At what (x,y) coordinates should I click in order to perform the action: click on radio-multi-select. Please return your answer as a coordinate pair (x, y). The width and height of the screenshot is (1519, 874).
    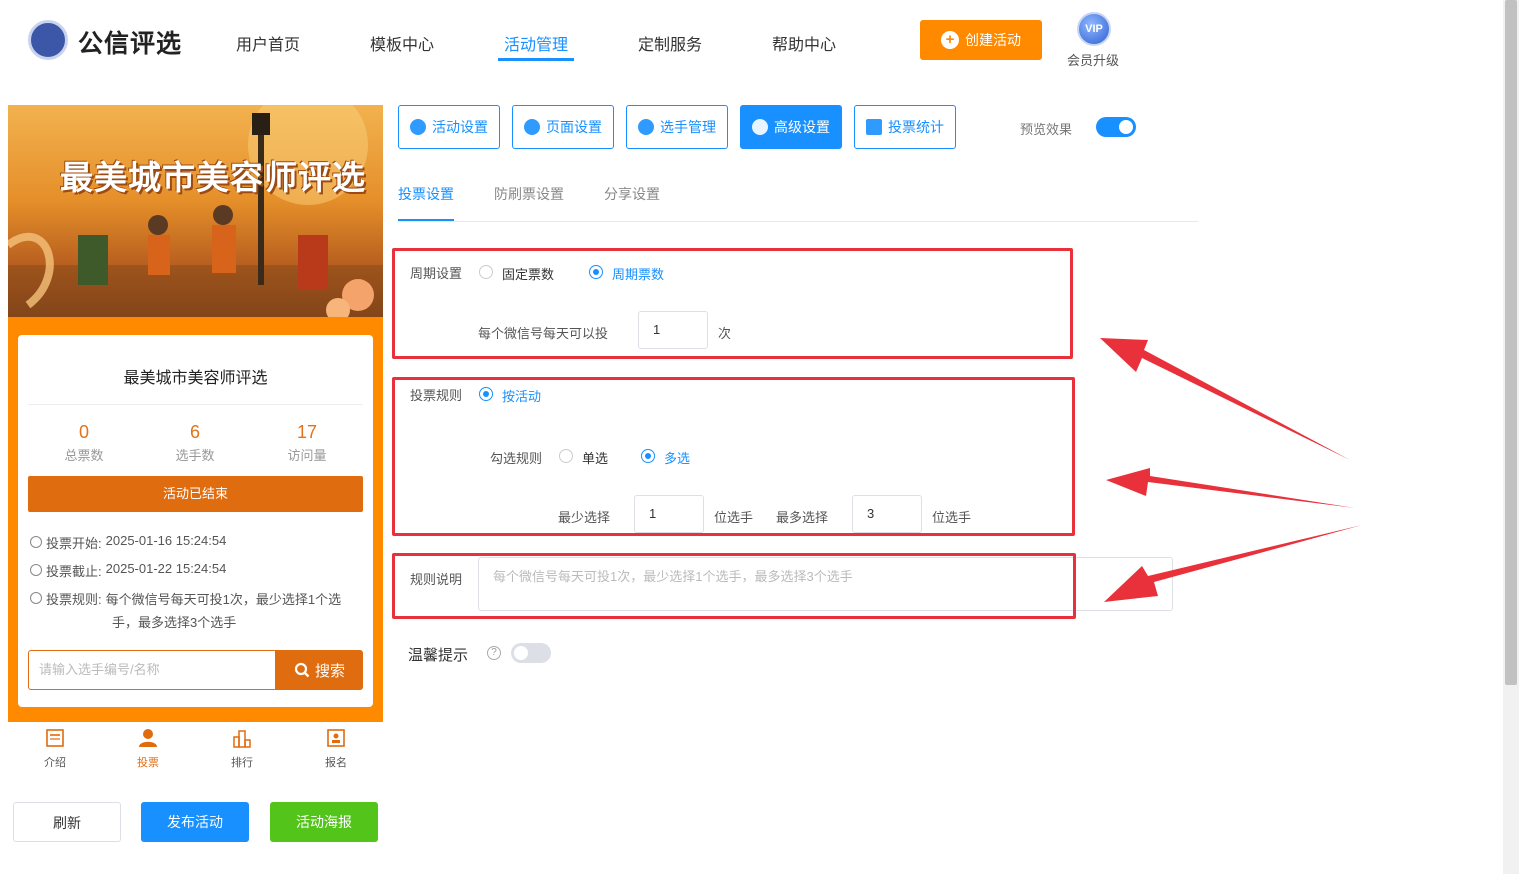
    Looking at the image, I should click on (648, 456).